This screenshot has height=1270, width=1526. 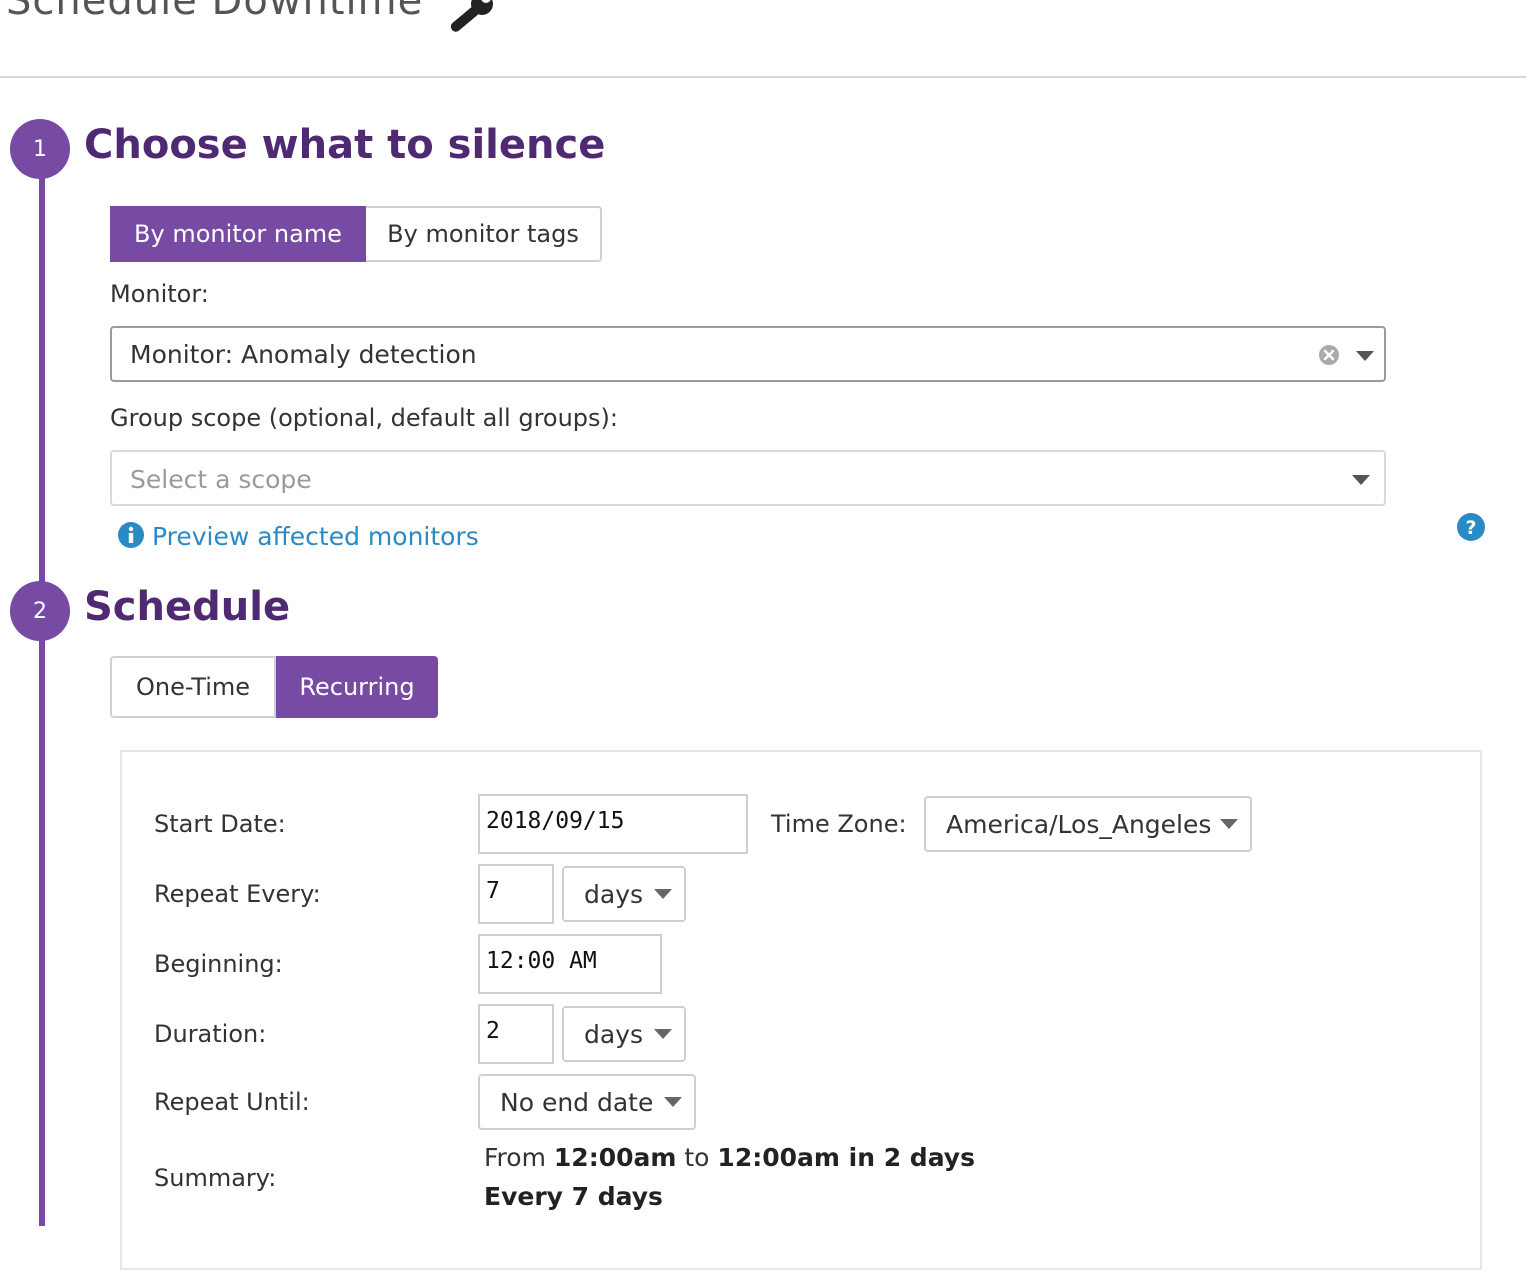 What do you see at coordinates (210, 1034) in the screenshot?
I see `duration-label: Duration:` at bounding box center [210, 1034].